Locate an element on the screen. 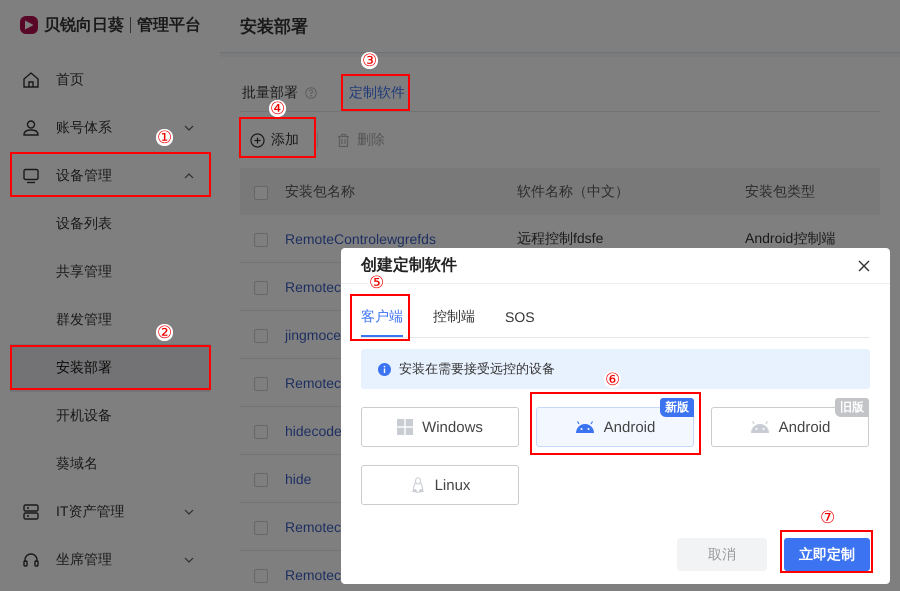 This screenshot has height=591, width=900. sidebar-subitem: 群发管理 is located at coordinates (84, 320).